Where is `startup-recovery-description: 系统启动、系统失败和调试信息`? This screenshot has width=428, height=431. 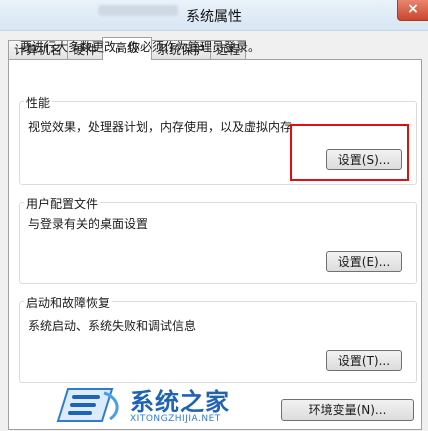 startup-recovery-description: 系统启动、系统失败和调试信息 is located at coordinates (112, 326).